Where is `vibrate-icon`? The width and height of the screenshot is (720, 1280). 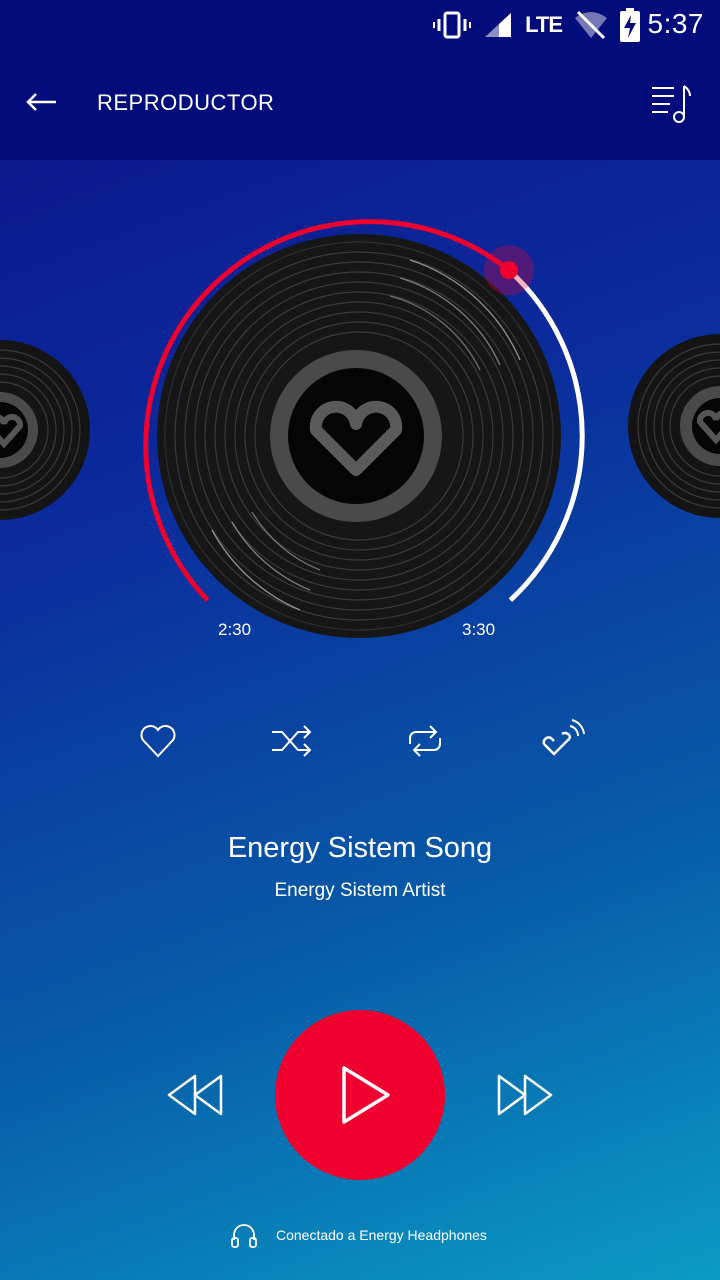 vibrate-icon is located at coordinates (452, 25).